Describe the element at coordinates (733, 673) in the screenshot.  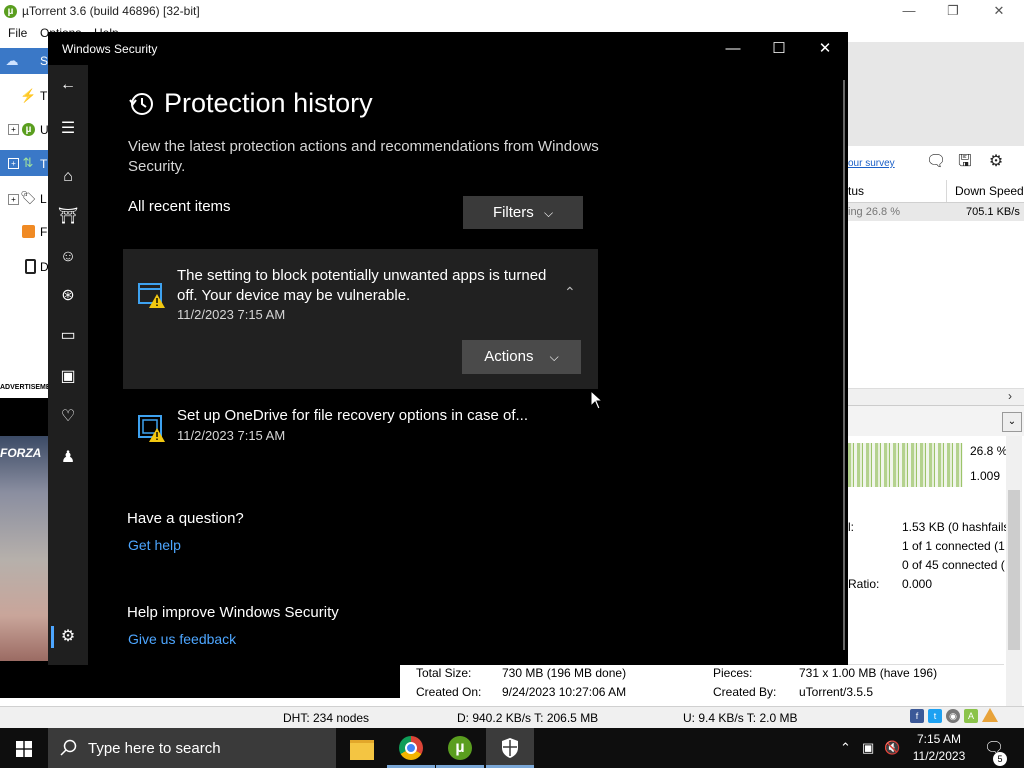
I see `pieces-label: Pieces:` at that location.